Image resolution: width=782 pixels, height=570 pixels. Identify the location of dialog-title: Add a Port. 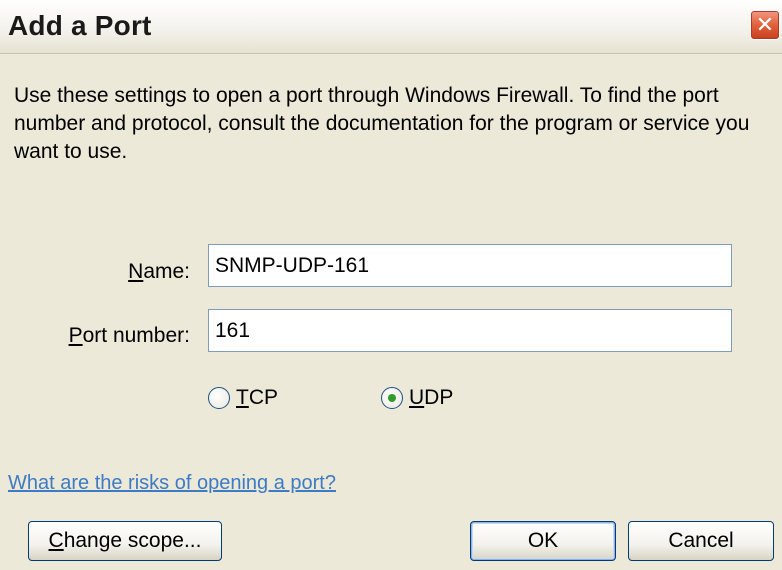
(80, 25).